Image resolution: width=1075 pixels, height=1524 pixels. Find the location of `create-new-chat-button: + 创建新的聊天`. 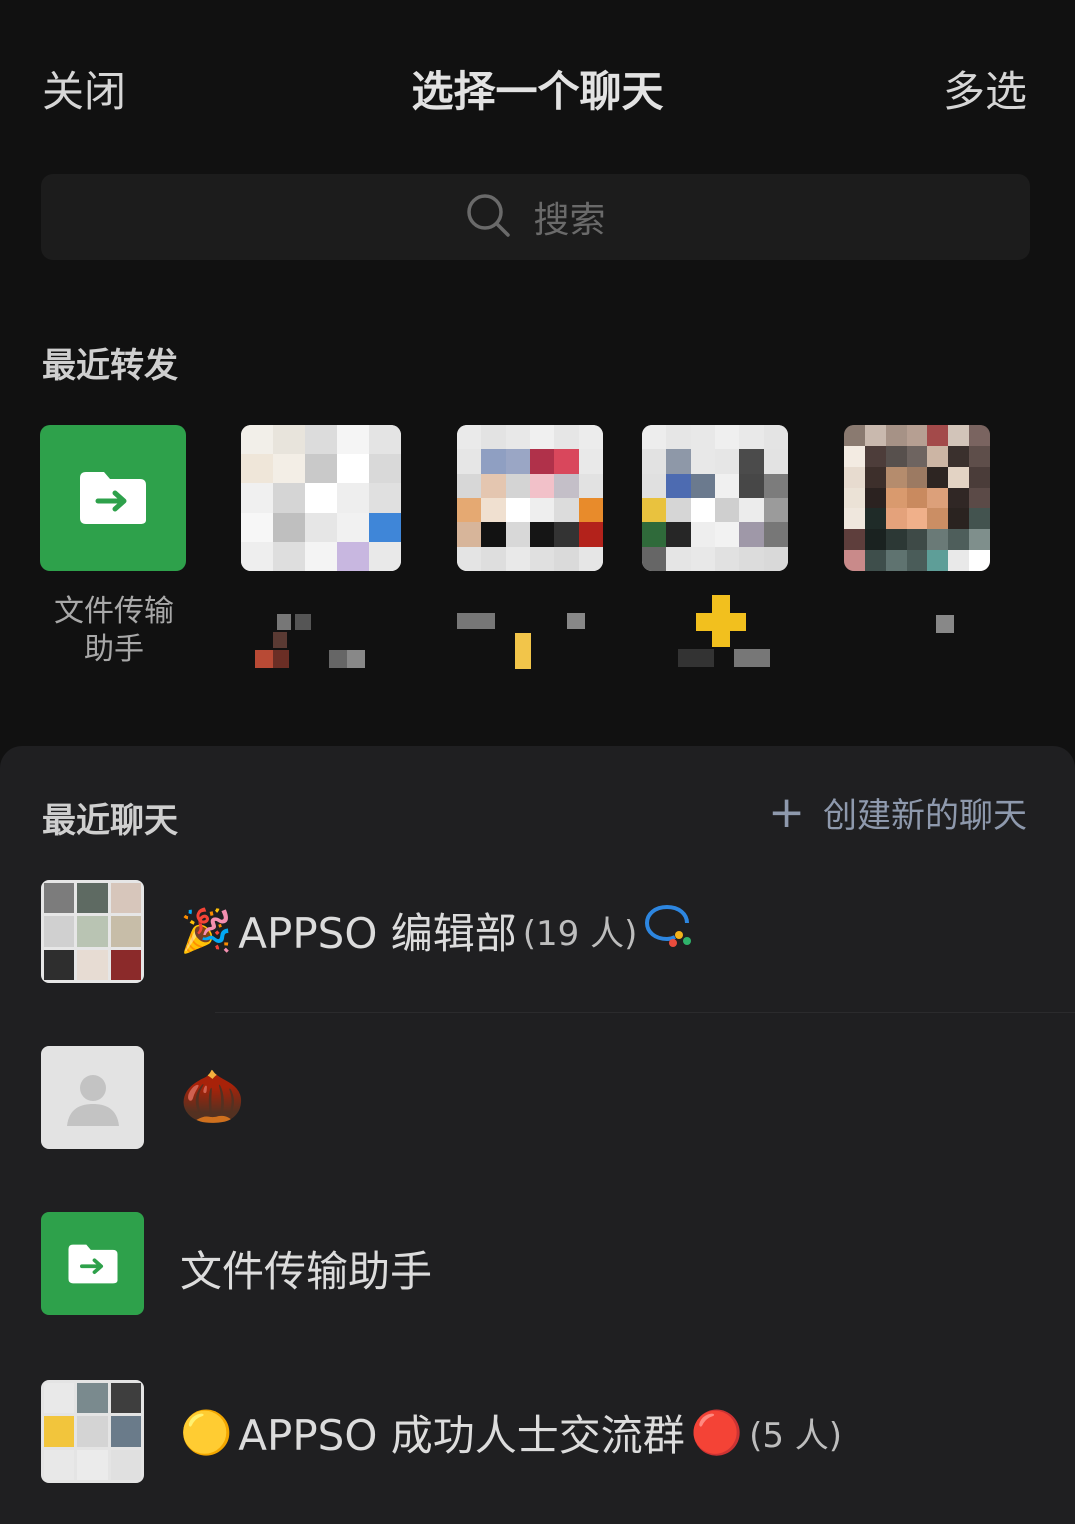

create-new-chat-button: + 创建新的聊天 is located at coordinates (897, 812).